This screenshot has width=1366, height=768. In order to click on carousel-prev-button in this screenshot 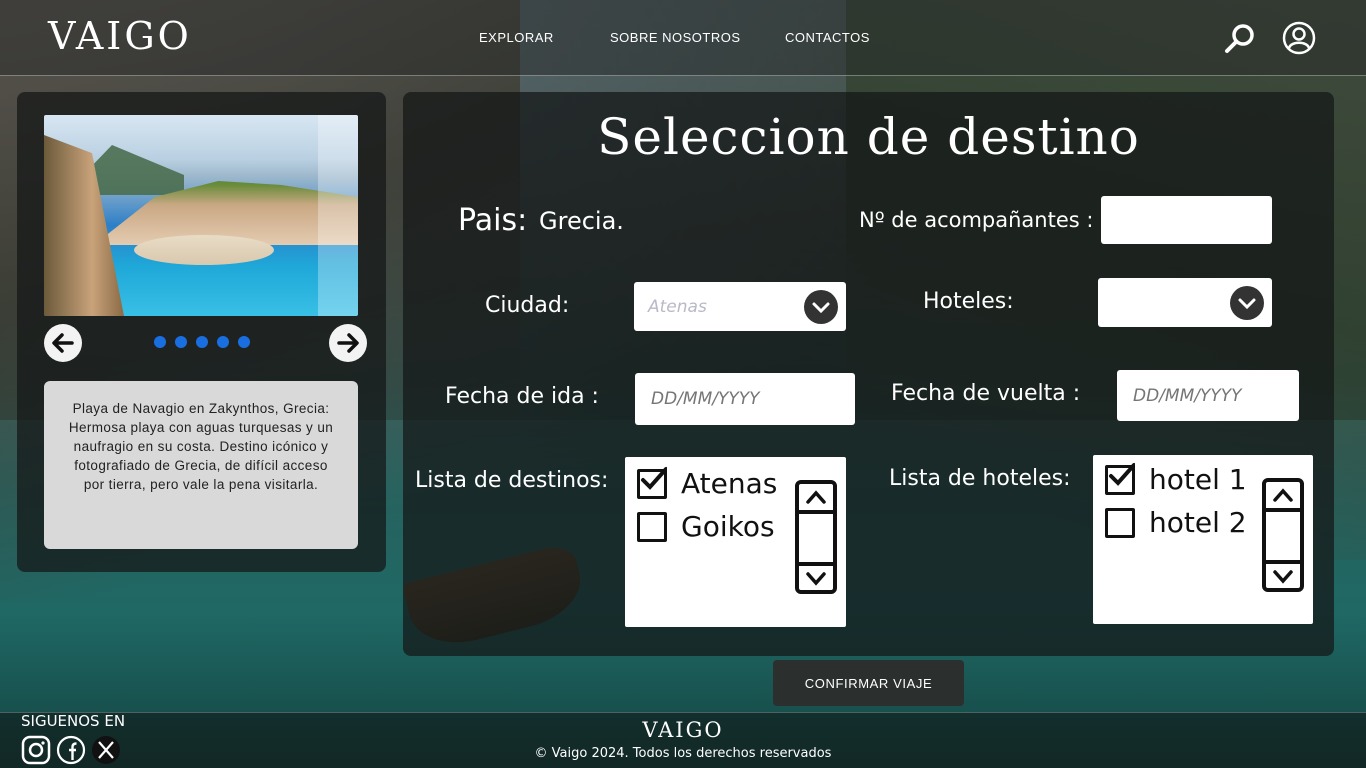, I will do `click(63, 343)`.